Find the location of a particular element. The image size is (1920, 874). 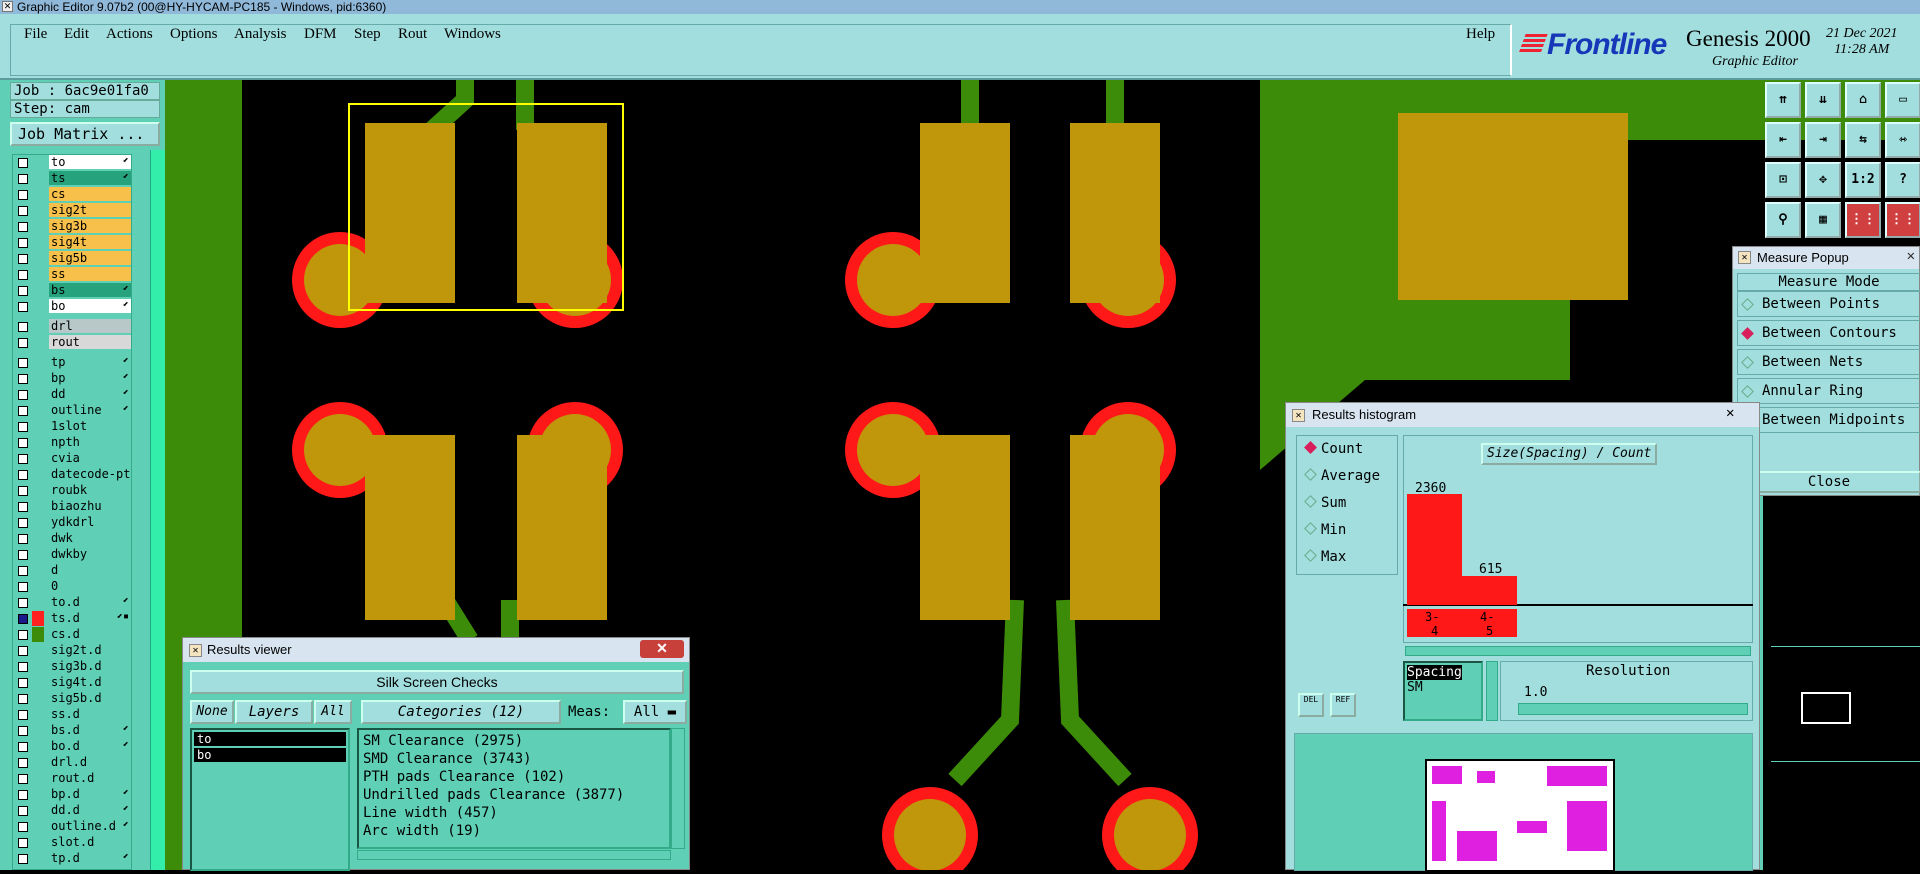

menu-actions: Actions is located at coordinates (129, 34).